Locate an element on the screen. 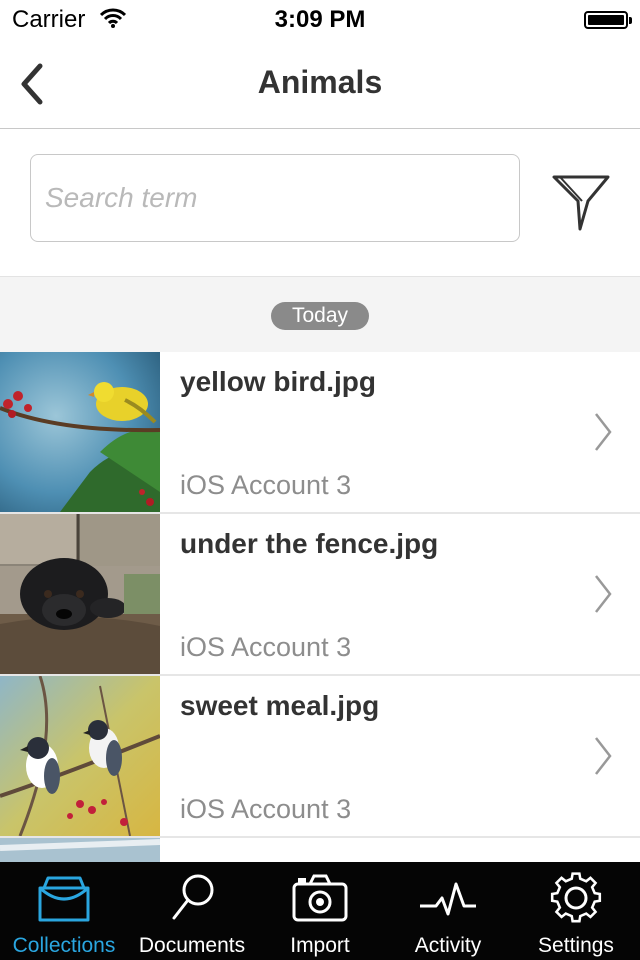 The image size is (640, 960). tab-label: Collections is located at coordinates (64, 945).